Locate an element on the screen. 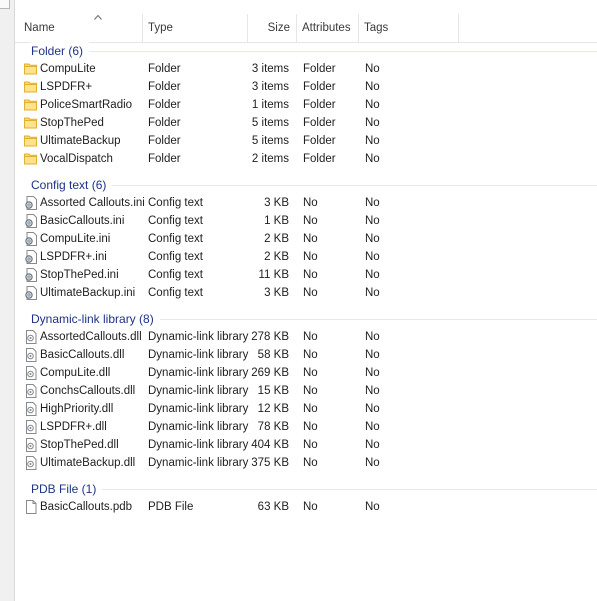  file-row: PoliceSmartRadio Folder 1 items Folder No is located at coordinates (306, 105).